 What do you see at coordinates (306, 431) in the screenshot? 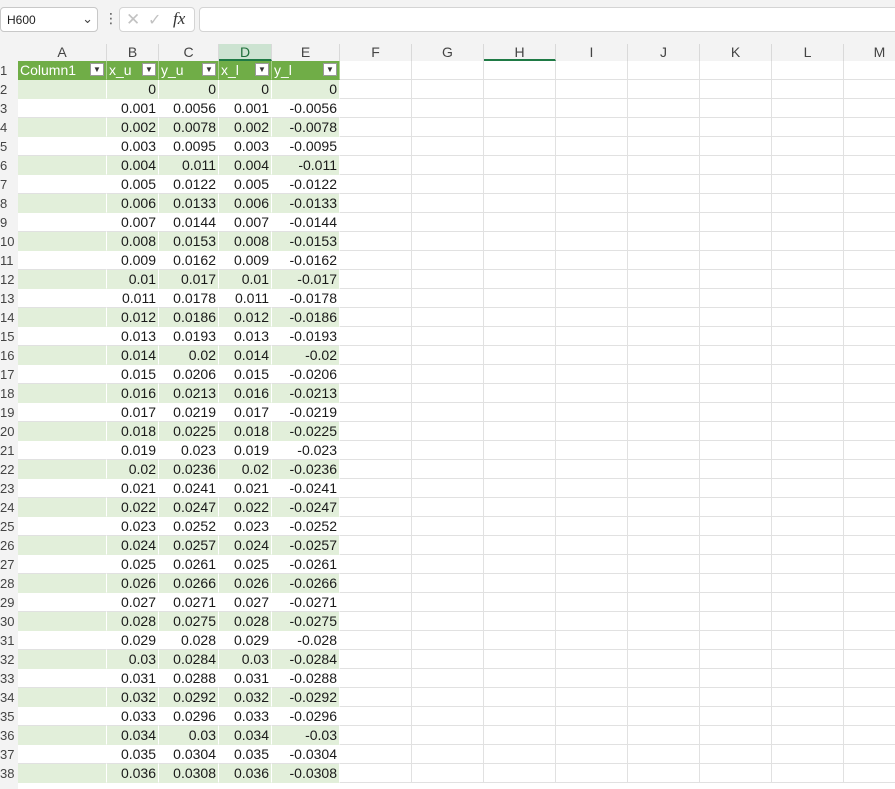
I see `cell: -0.0225` at bounding box center [306, 431].